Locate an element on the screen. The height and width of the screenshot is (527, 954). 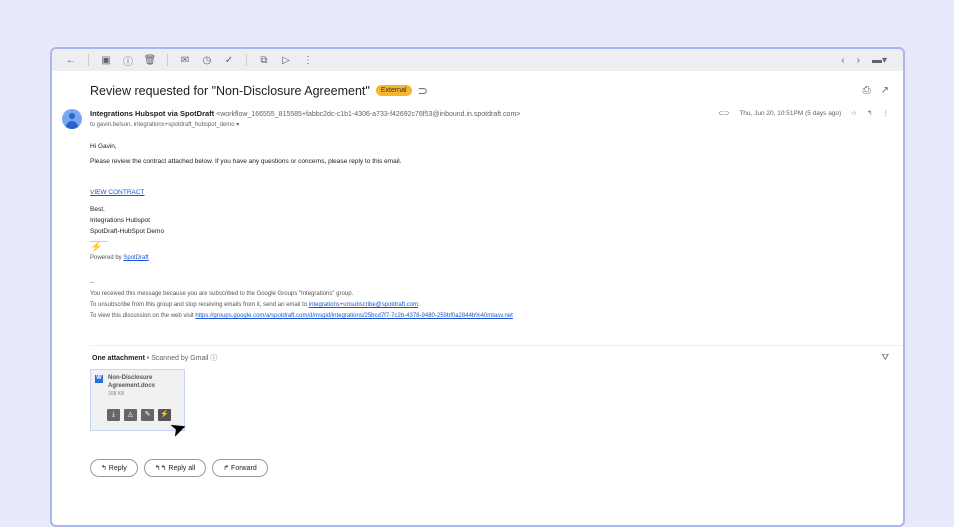
input-tools-button: ▬▾ is located at coordinates (879, 60).